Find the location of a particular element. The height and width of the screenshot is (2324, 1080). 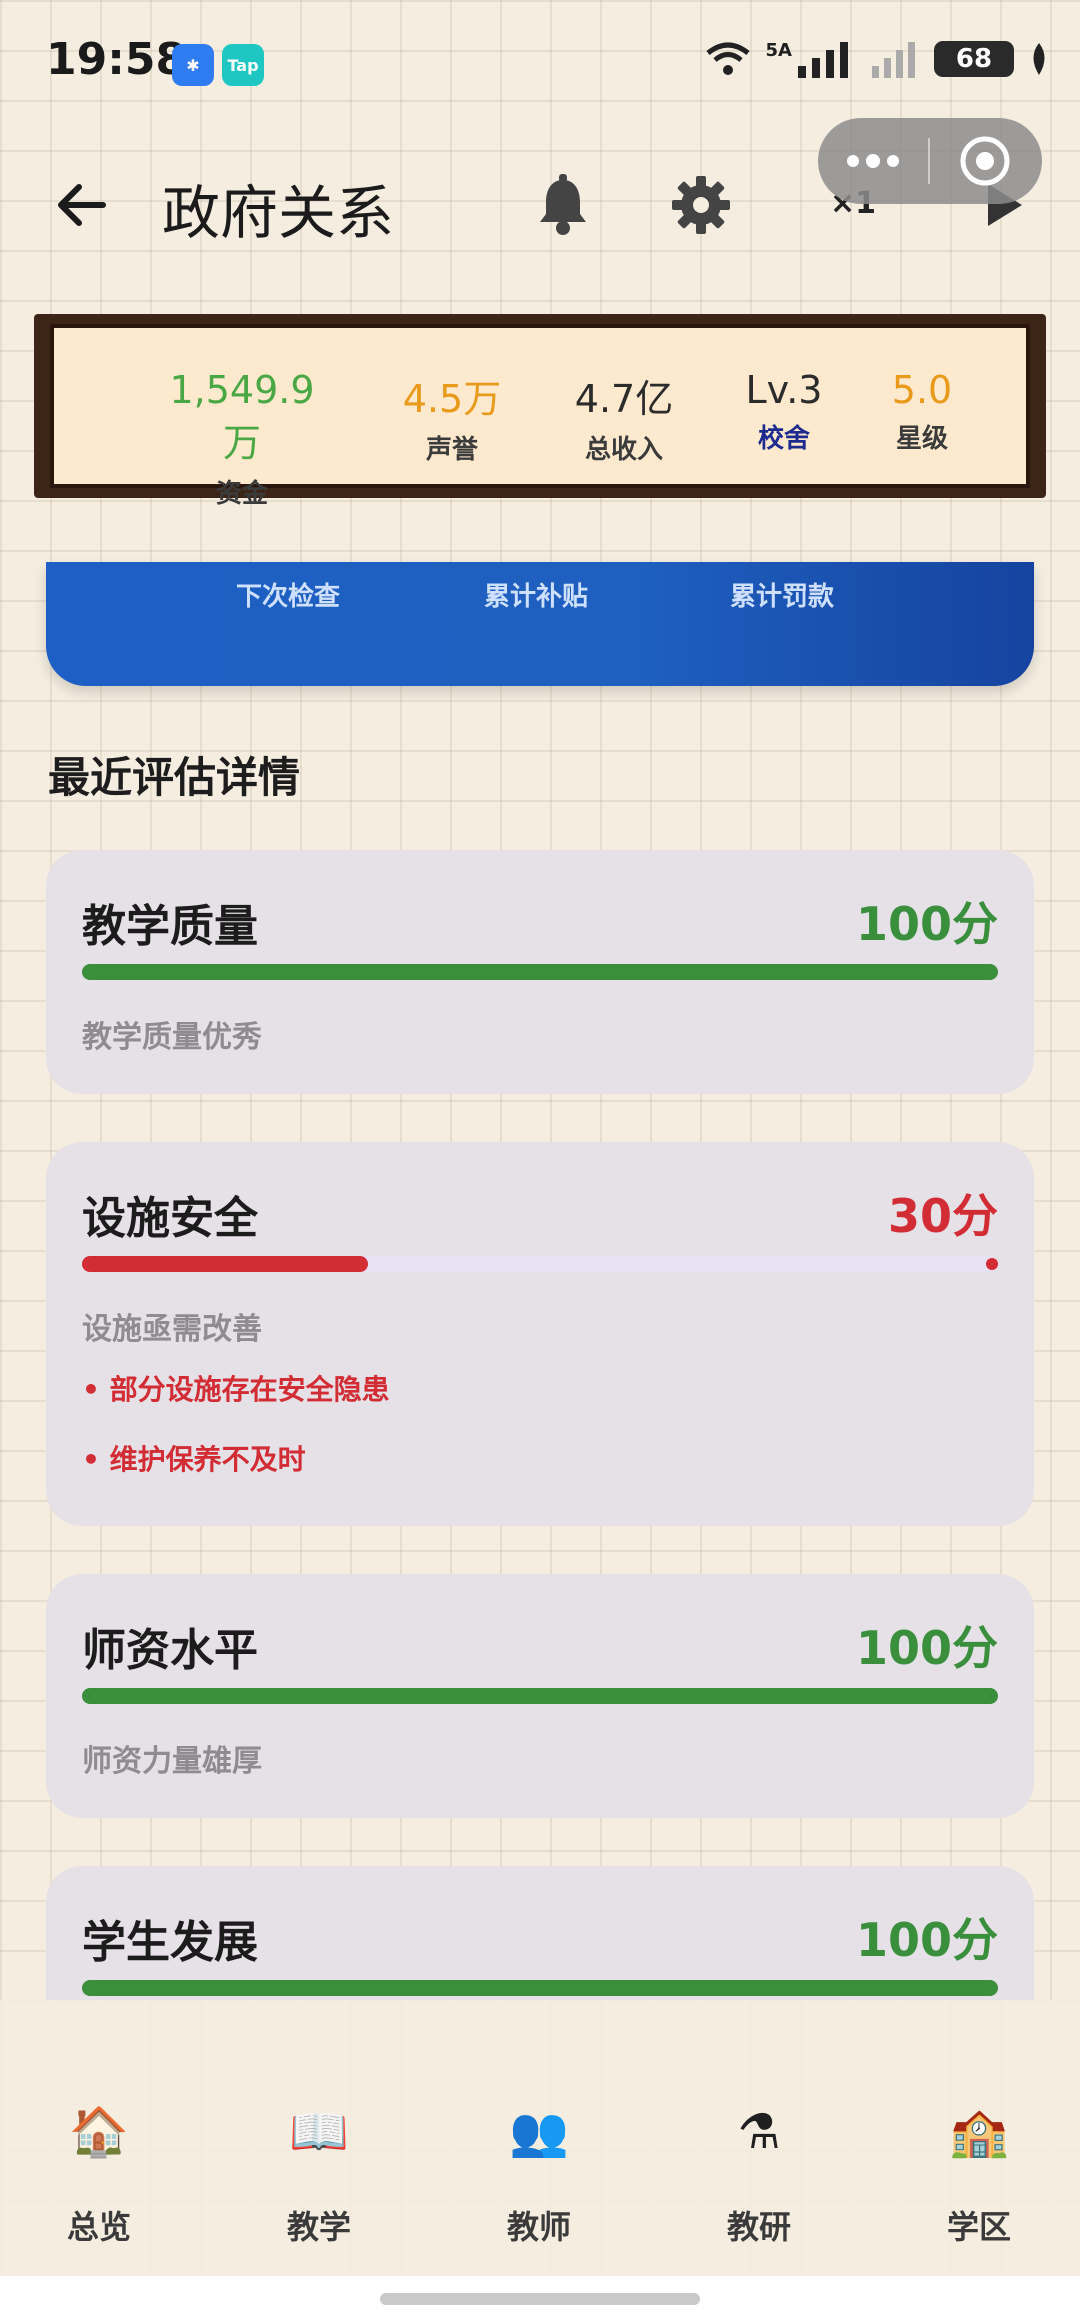

gear-icon is located at coordinates (701, 205).